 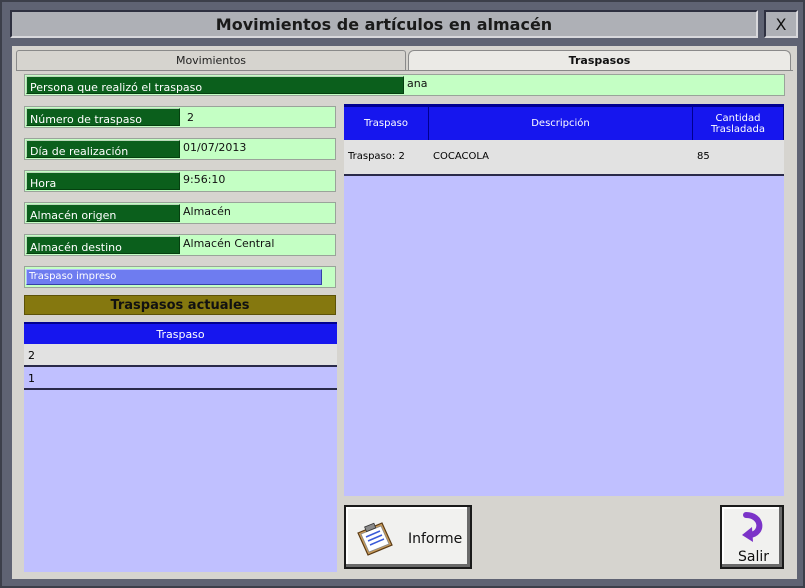 I want to click on clipboard-icon, so click(x=375, y=539).